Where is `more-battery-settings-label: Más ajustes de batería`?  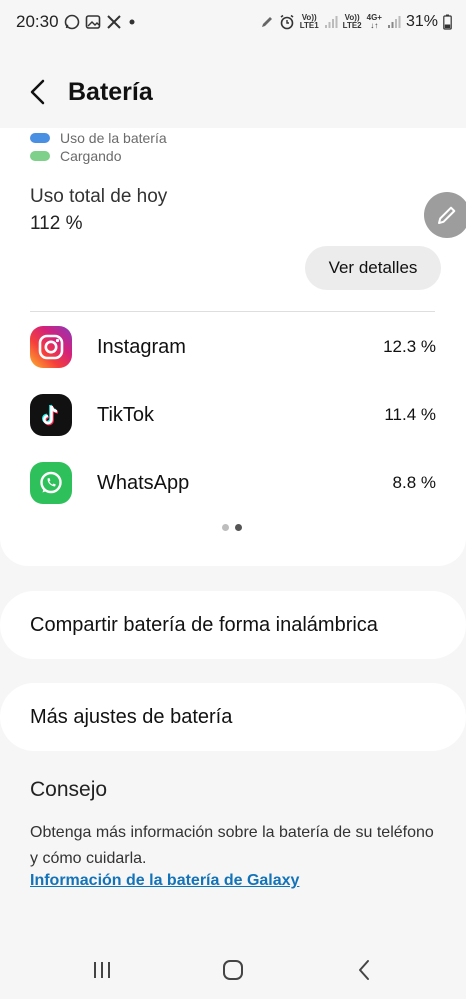
more-battery-settings-label: Más ajustes de batería is located at coordinates (131, 716).